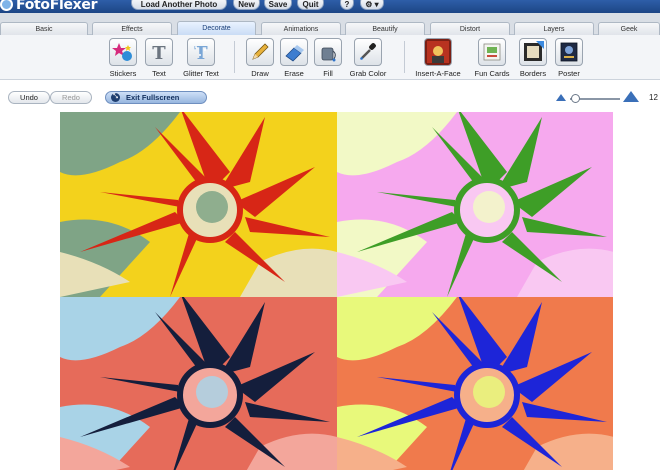 This screenshot has height=470, width=660. Describe the element at coordinates (216, 28) in the screenshot. I see `tab-decorate: Decorate` at that location.